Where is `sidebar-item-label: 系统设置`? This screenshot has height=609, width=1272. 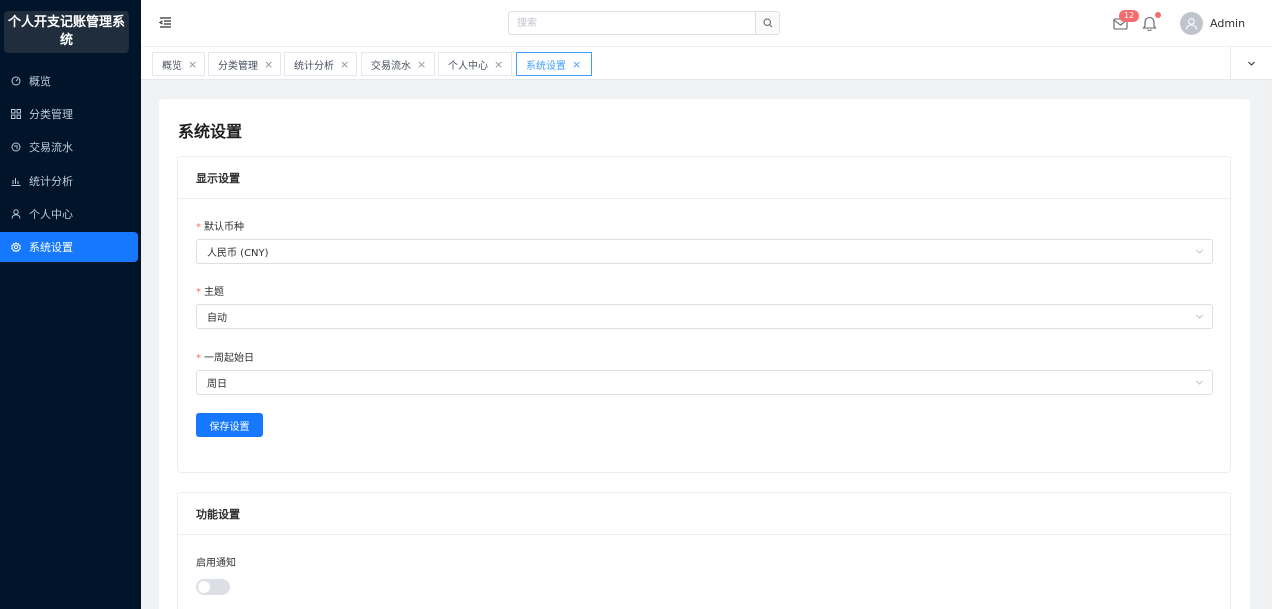
sidebar-item-label: 系统设置 is located at coordinates (51, 247).